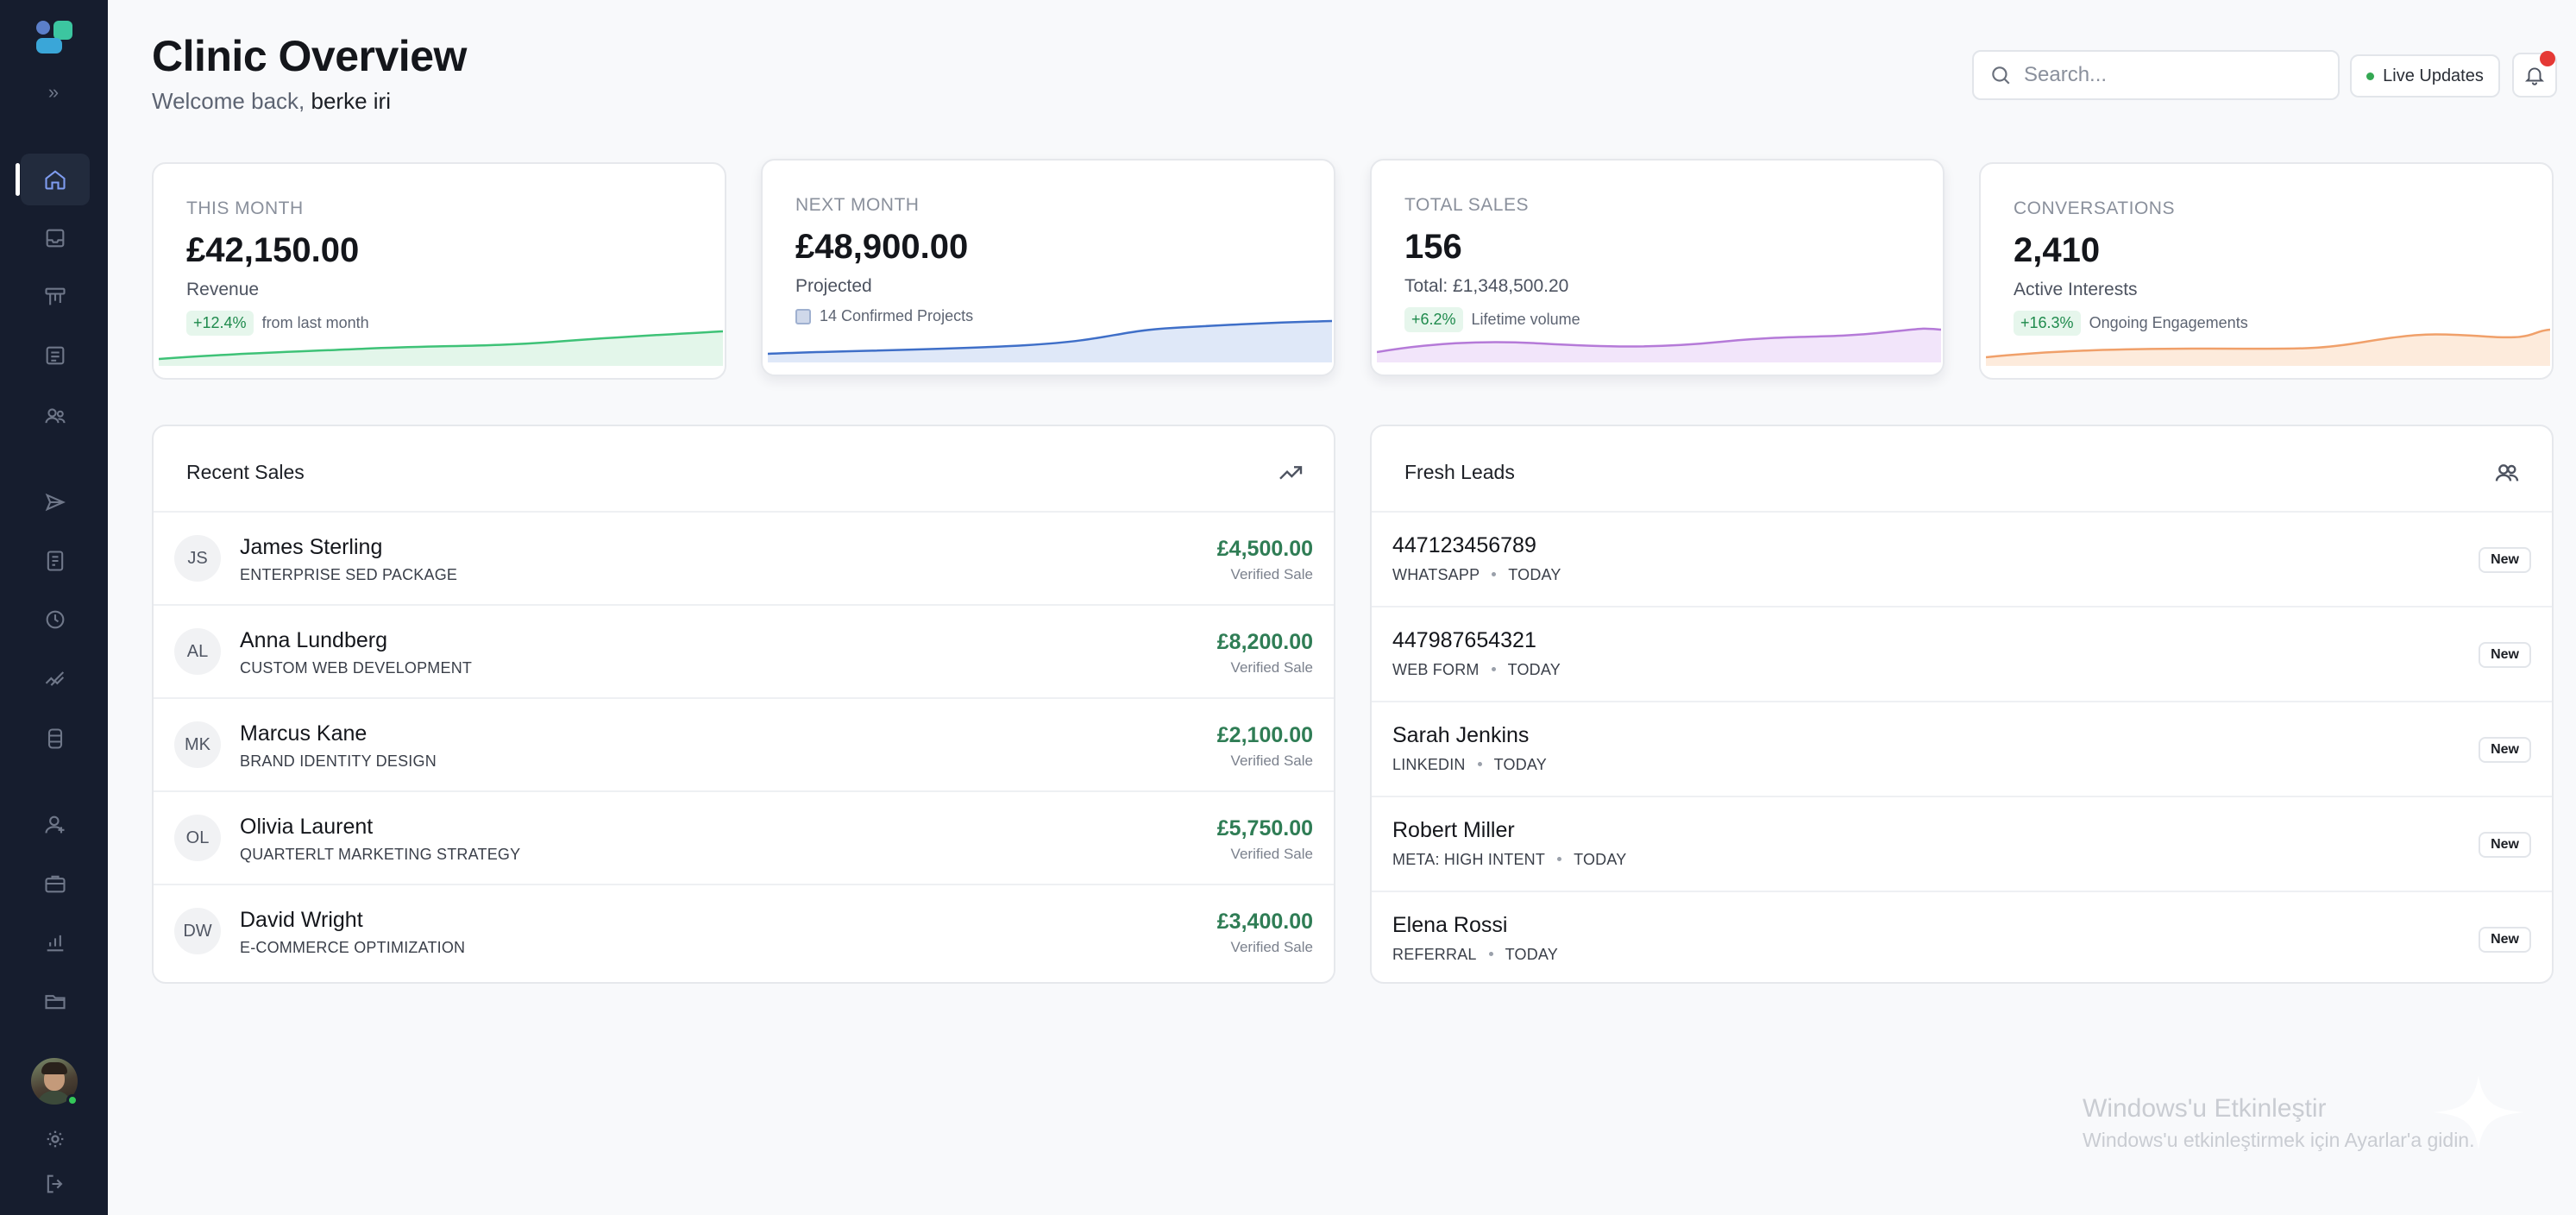 Image resolution: width=2576 pixels, height=1215 pixels. What do you see at coordinates (2268, 347) in the screenshot?
I see `sparkline-conversations` at bounding box center [2268, 347].